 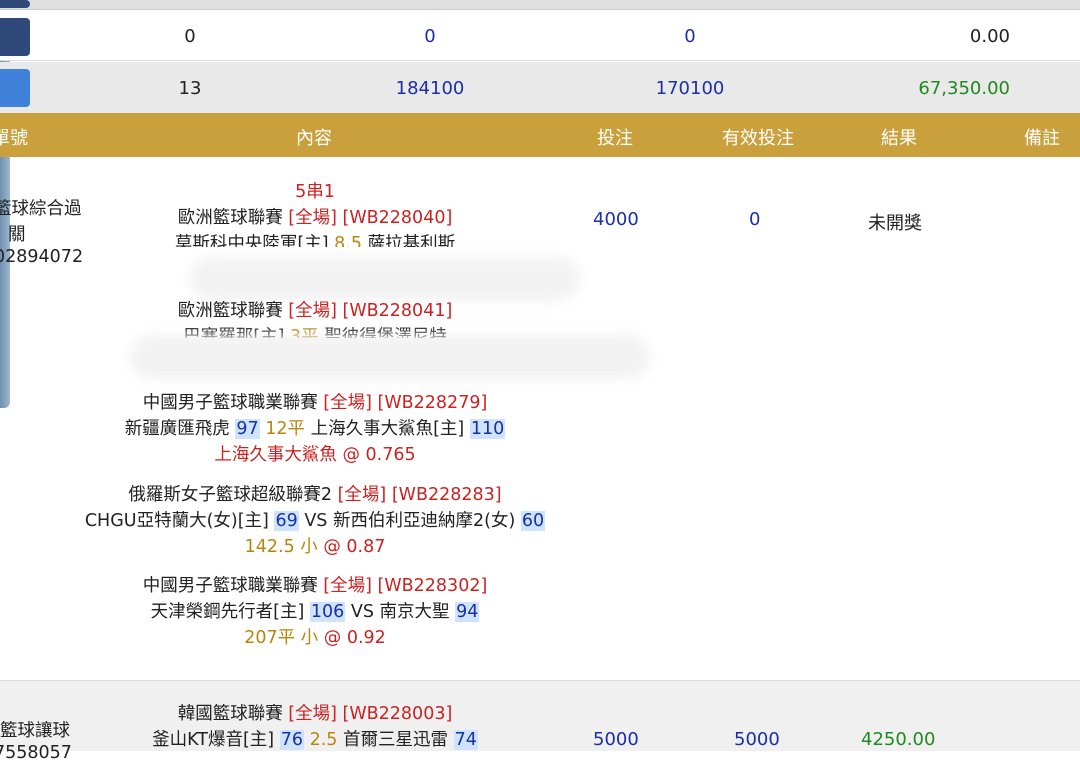 I want to click on home-team: 釜山KT爆音[主], so click(x=213, y=740).